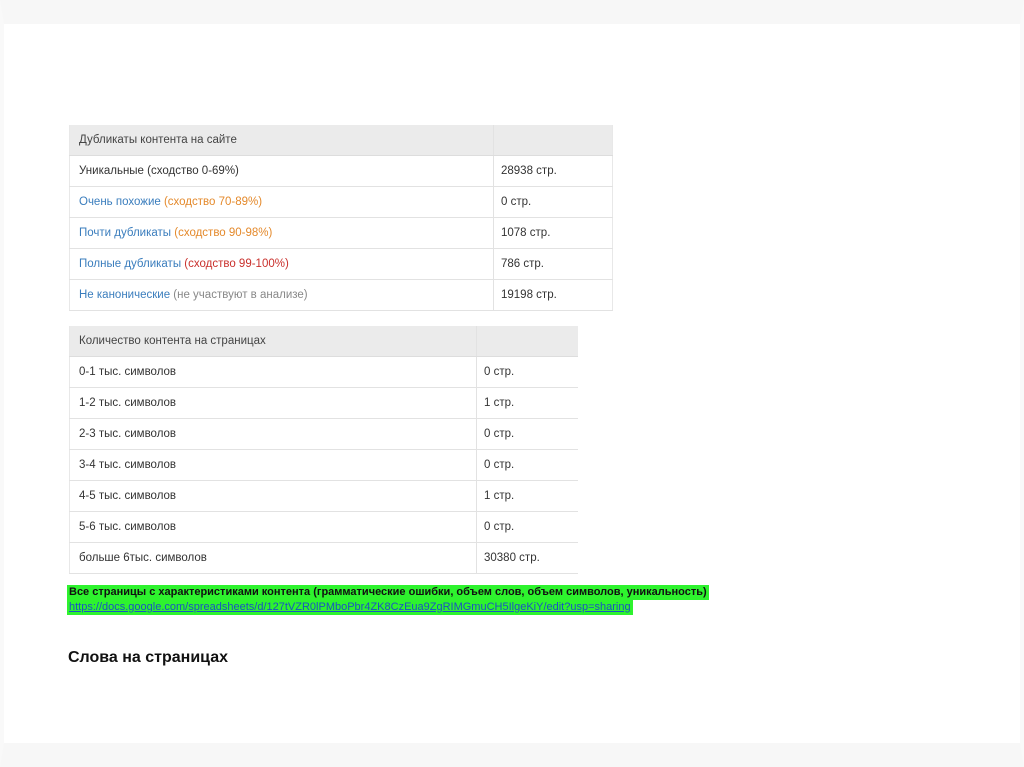 The width and height of the screenshot is (1024, 767). What do you see at coordinates (125, 233) in the screenshot?
I see `row-main-text: Почти дубликаты` at bounding box center [125, 233].